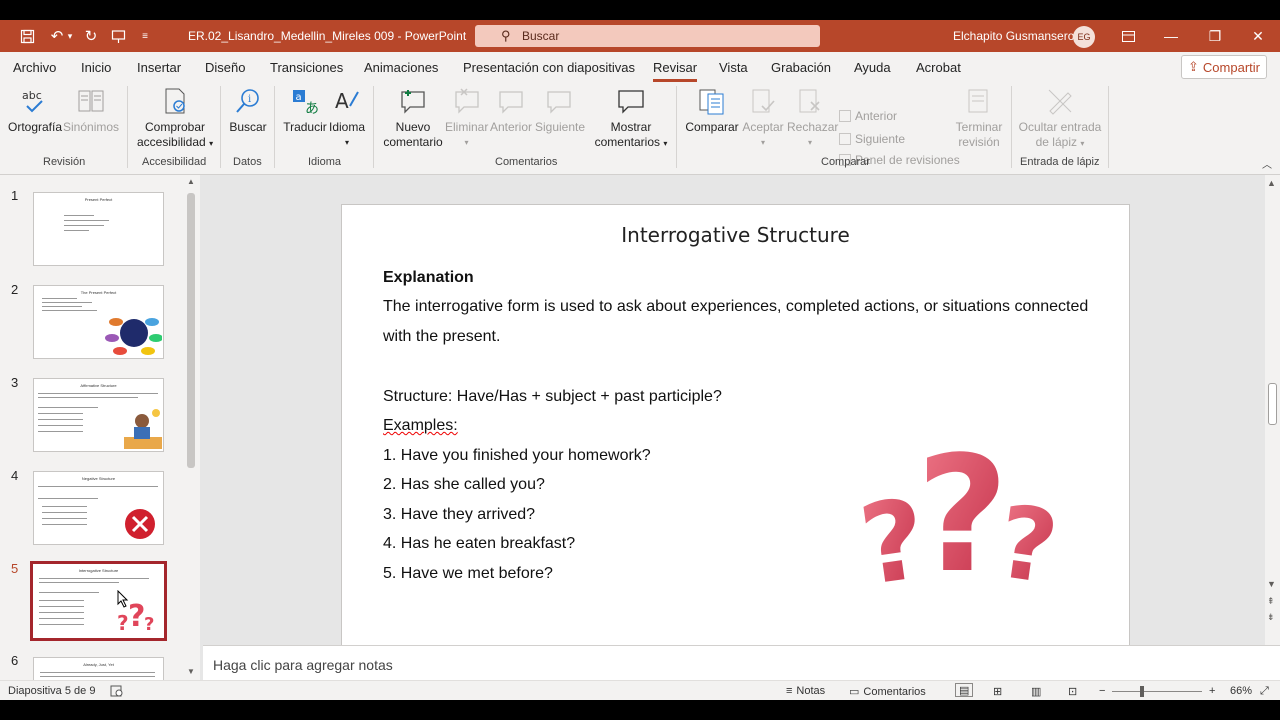 The image size is (1280, 720). I want to click on collapse-ribbon-icon: ︿, so click(1267, 163).